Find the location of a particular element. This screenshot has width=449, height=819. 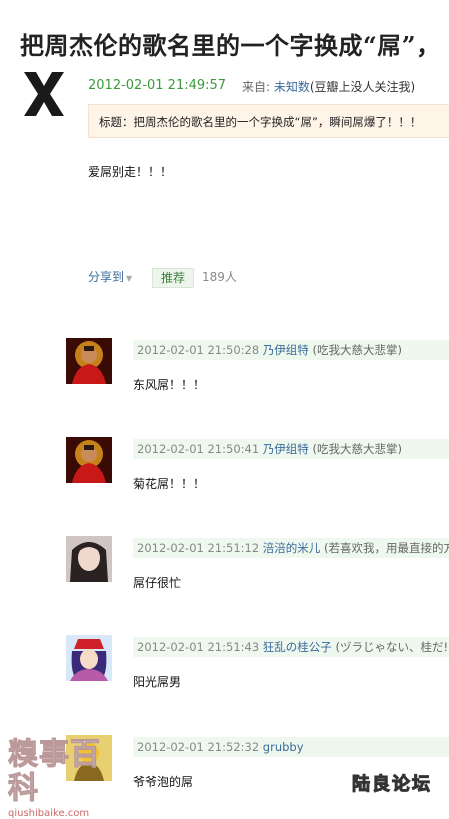

post-title: 把周杰伦的歌名里的一个字换成“屌”， is located at coordinates (230, 45).